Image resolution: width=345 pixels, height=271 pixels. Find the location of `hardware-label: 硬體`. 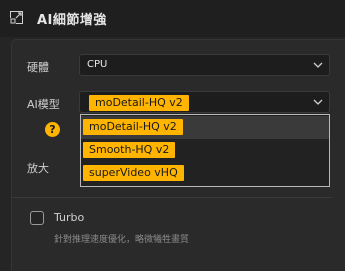

hardware-label: 硬體 is located at coordinates (38, 67).